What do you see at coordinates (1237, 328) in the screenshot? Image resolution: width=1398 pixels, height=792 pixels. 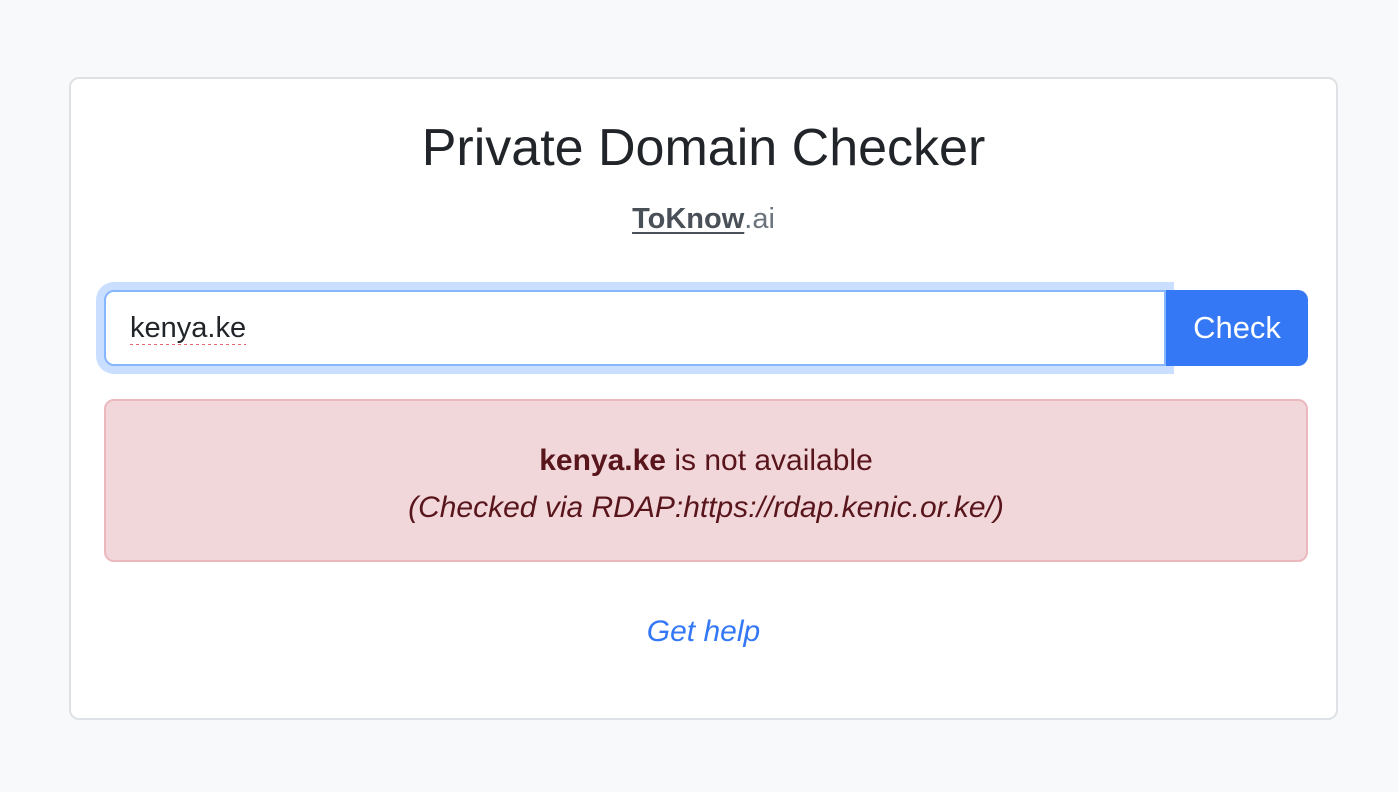 I see `check-button: Check` at bounding box center [1237, 328].